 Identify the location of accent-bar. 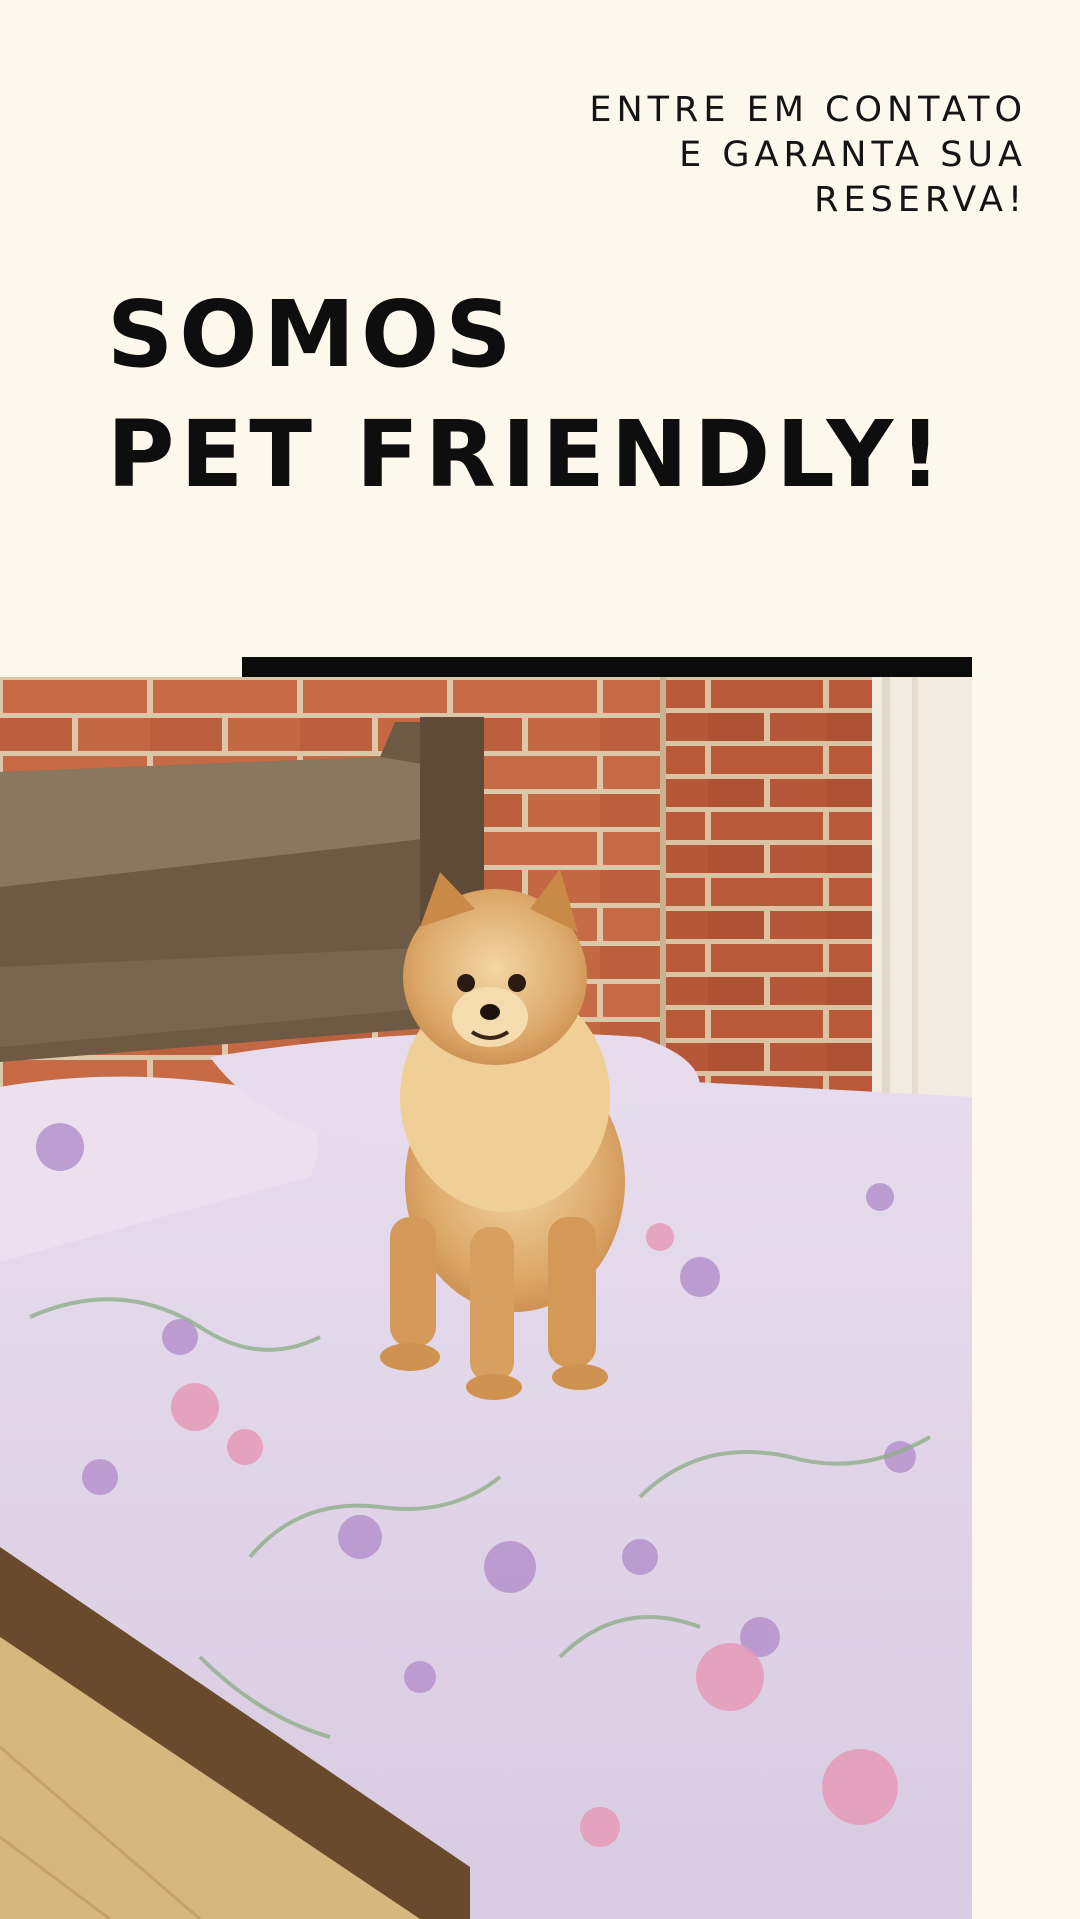
(607, 667).